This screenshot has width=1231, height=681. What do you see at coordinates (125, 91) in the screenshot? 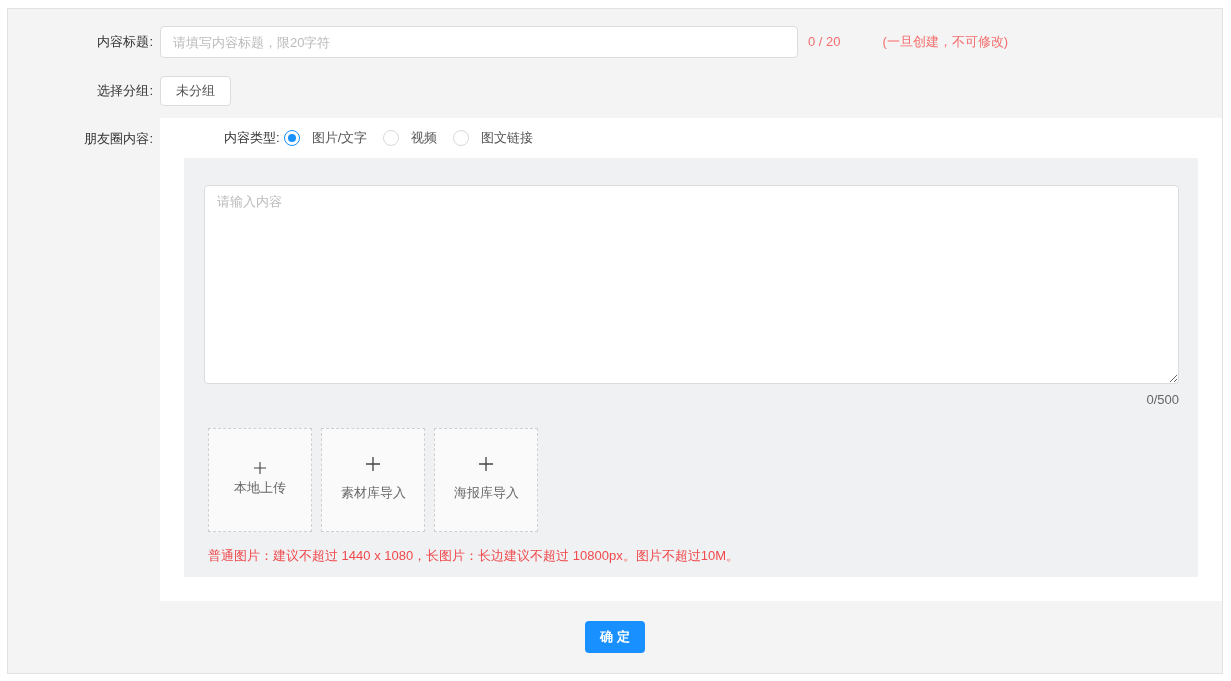
I see `field-label: 选择分组:` at bounding box center [125, 91].